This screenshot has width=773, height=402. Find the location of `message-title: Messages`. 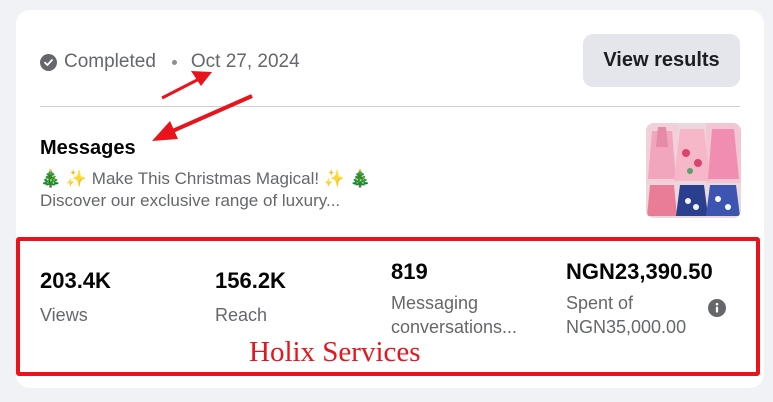

message-title: Messages is located at coordinates (88, 148).